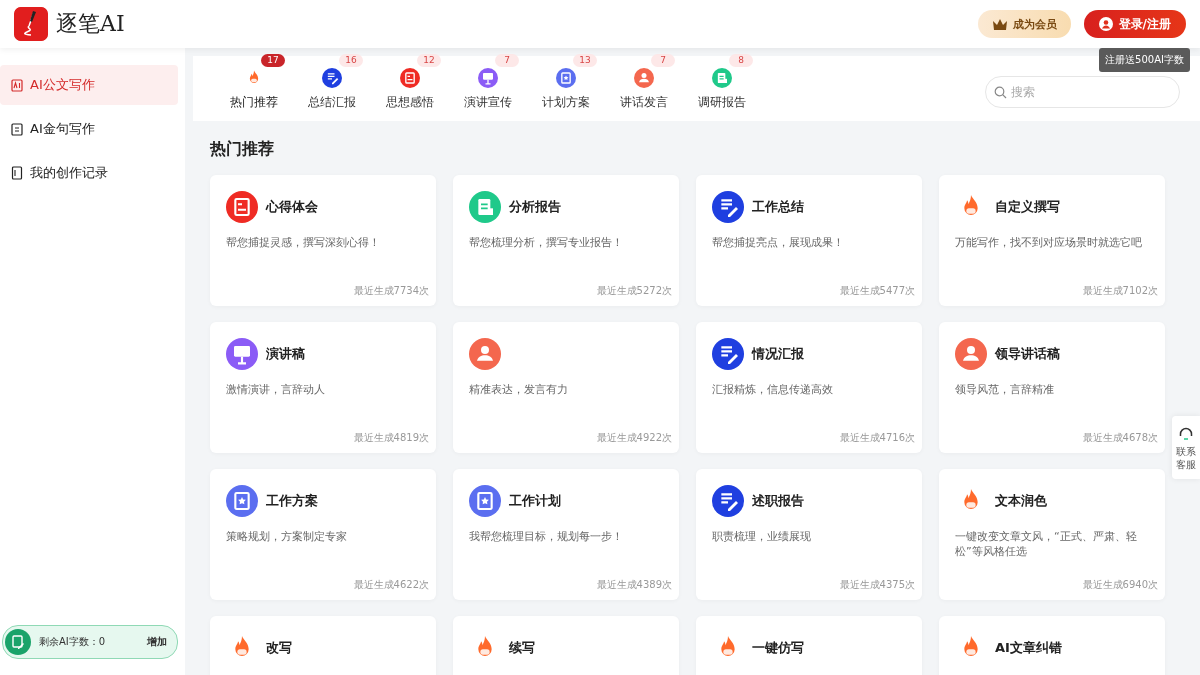 The image size is (1200, 675). What do you see at coordinates (31, 24) in the screenshot?
I see `logo-icon` at bounding box center [31, 24].